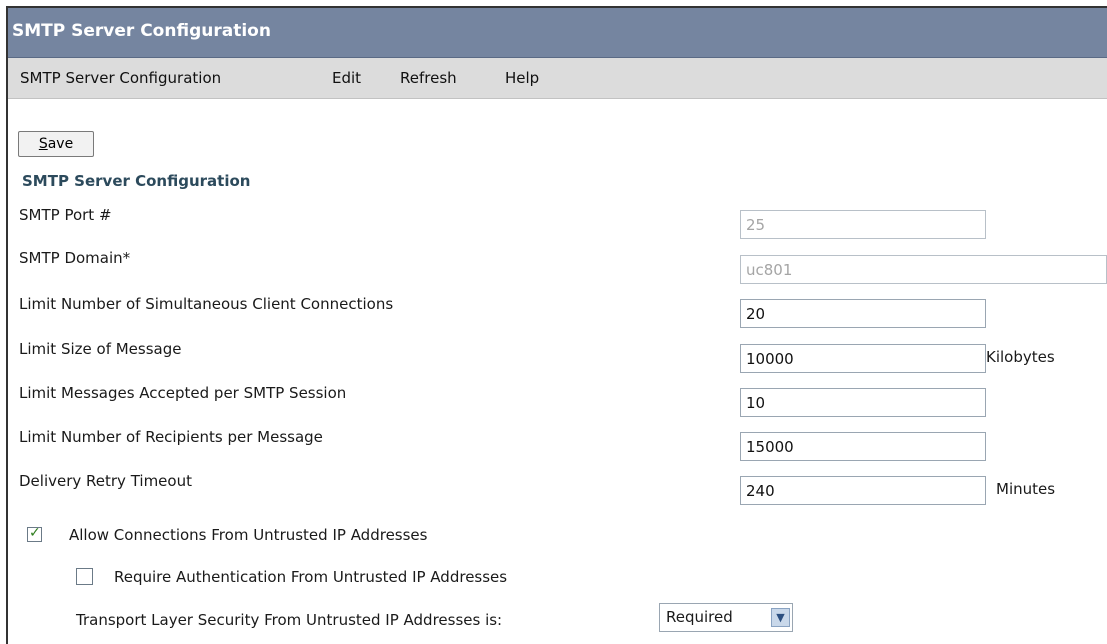 The image size is (1107, 644). I want to click on checkmark-icon: ✓, so click(35, 533).